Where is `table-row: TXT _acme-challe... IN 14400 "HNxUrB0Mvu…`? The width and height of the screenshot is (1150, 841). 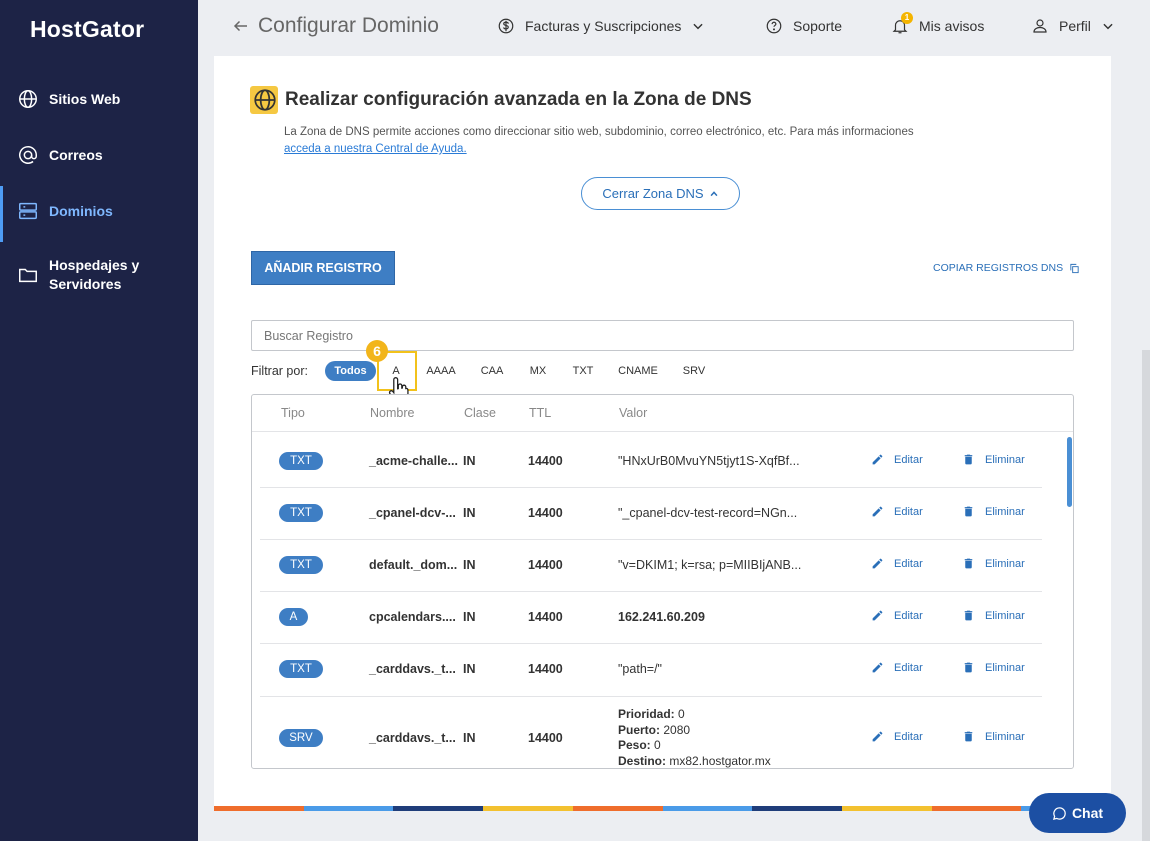
table-row: TXT _acme-challe... IN 14400 "HNxUrB0Mvu… is located at coordinates (651, 462).